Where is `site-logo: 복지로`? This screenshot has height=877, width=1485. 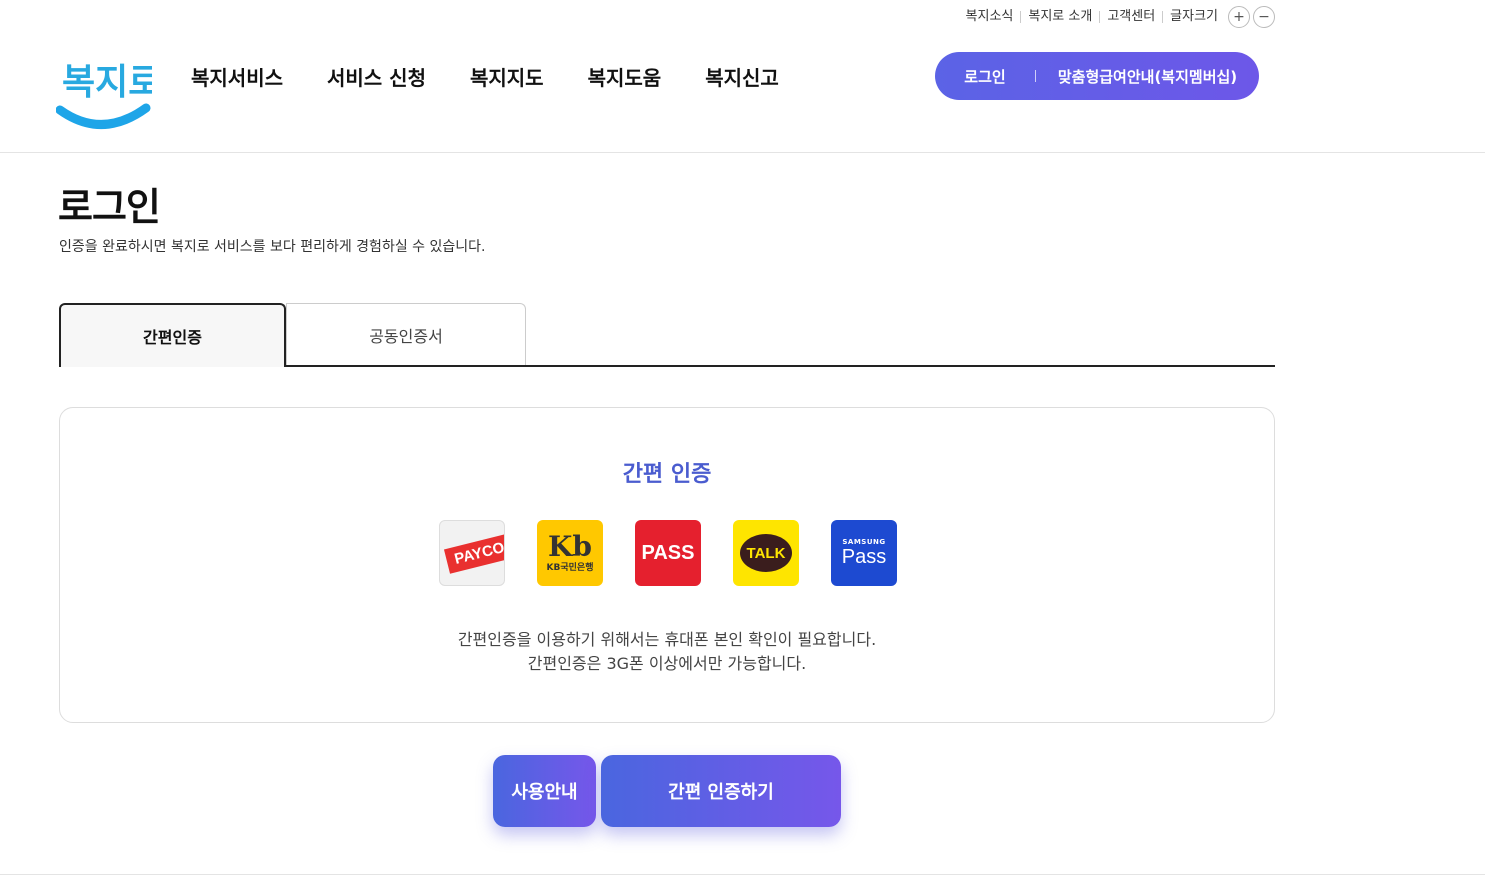 site-logo: 복지로 is located at coordinates (108, 92).